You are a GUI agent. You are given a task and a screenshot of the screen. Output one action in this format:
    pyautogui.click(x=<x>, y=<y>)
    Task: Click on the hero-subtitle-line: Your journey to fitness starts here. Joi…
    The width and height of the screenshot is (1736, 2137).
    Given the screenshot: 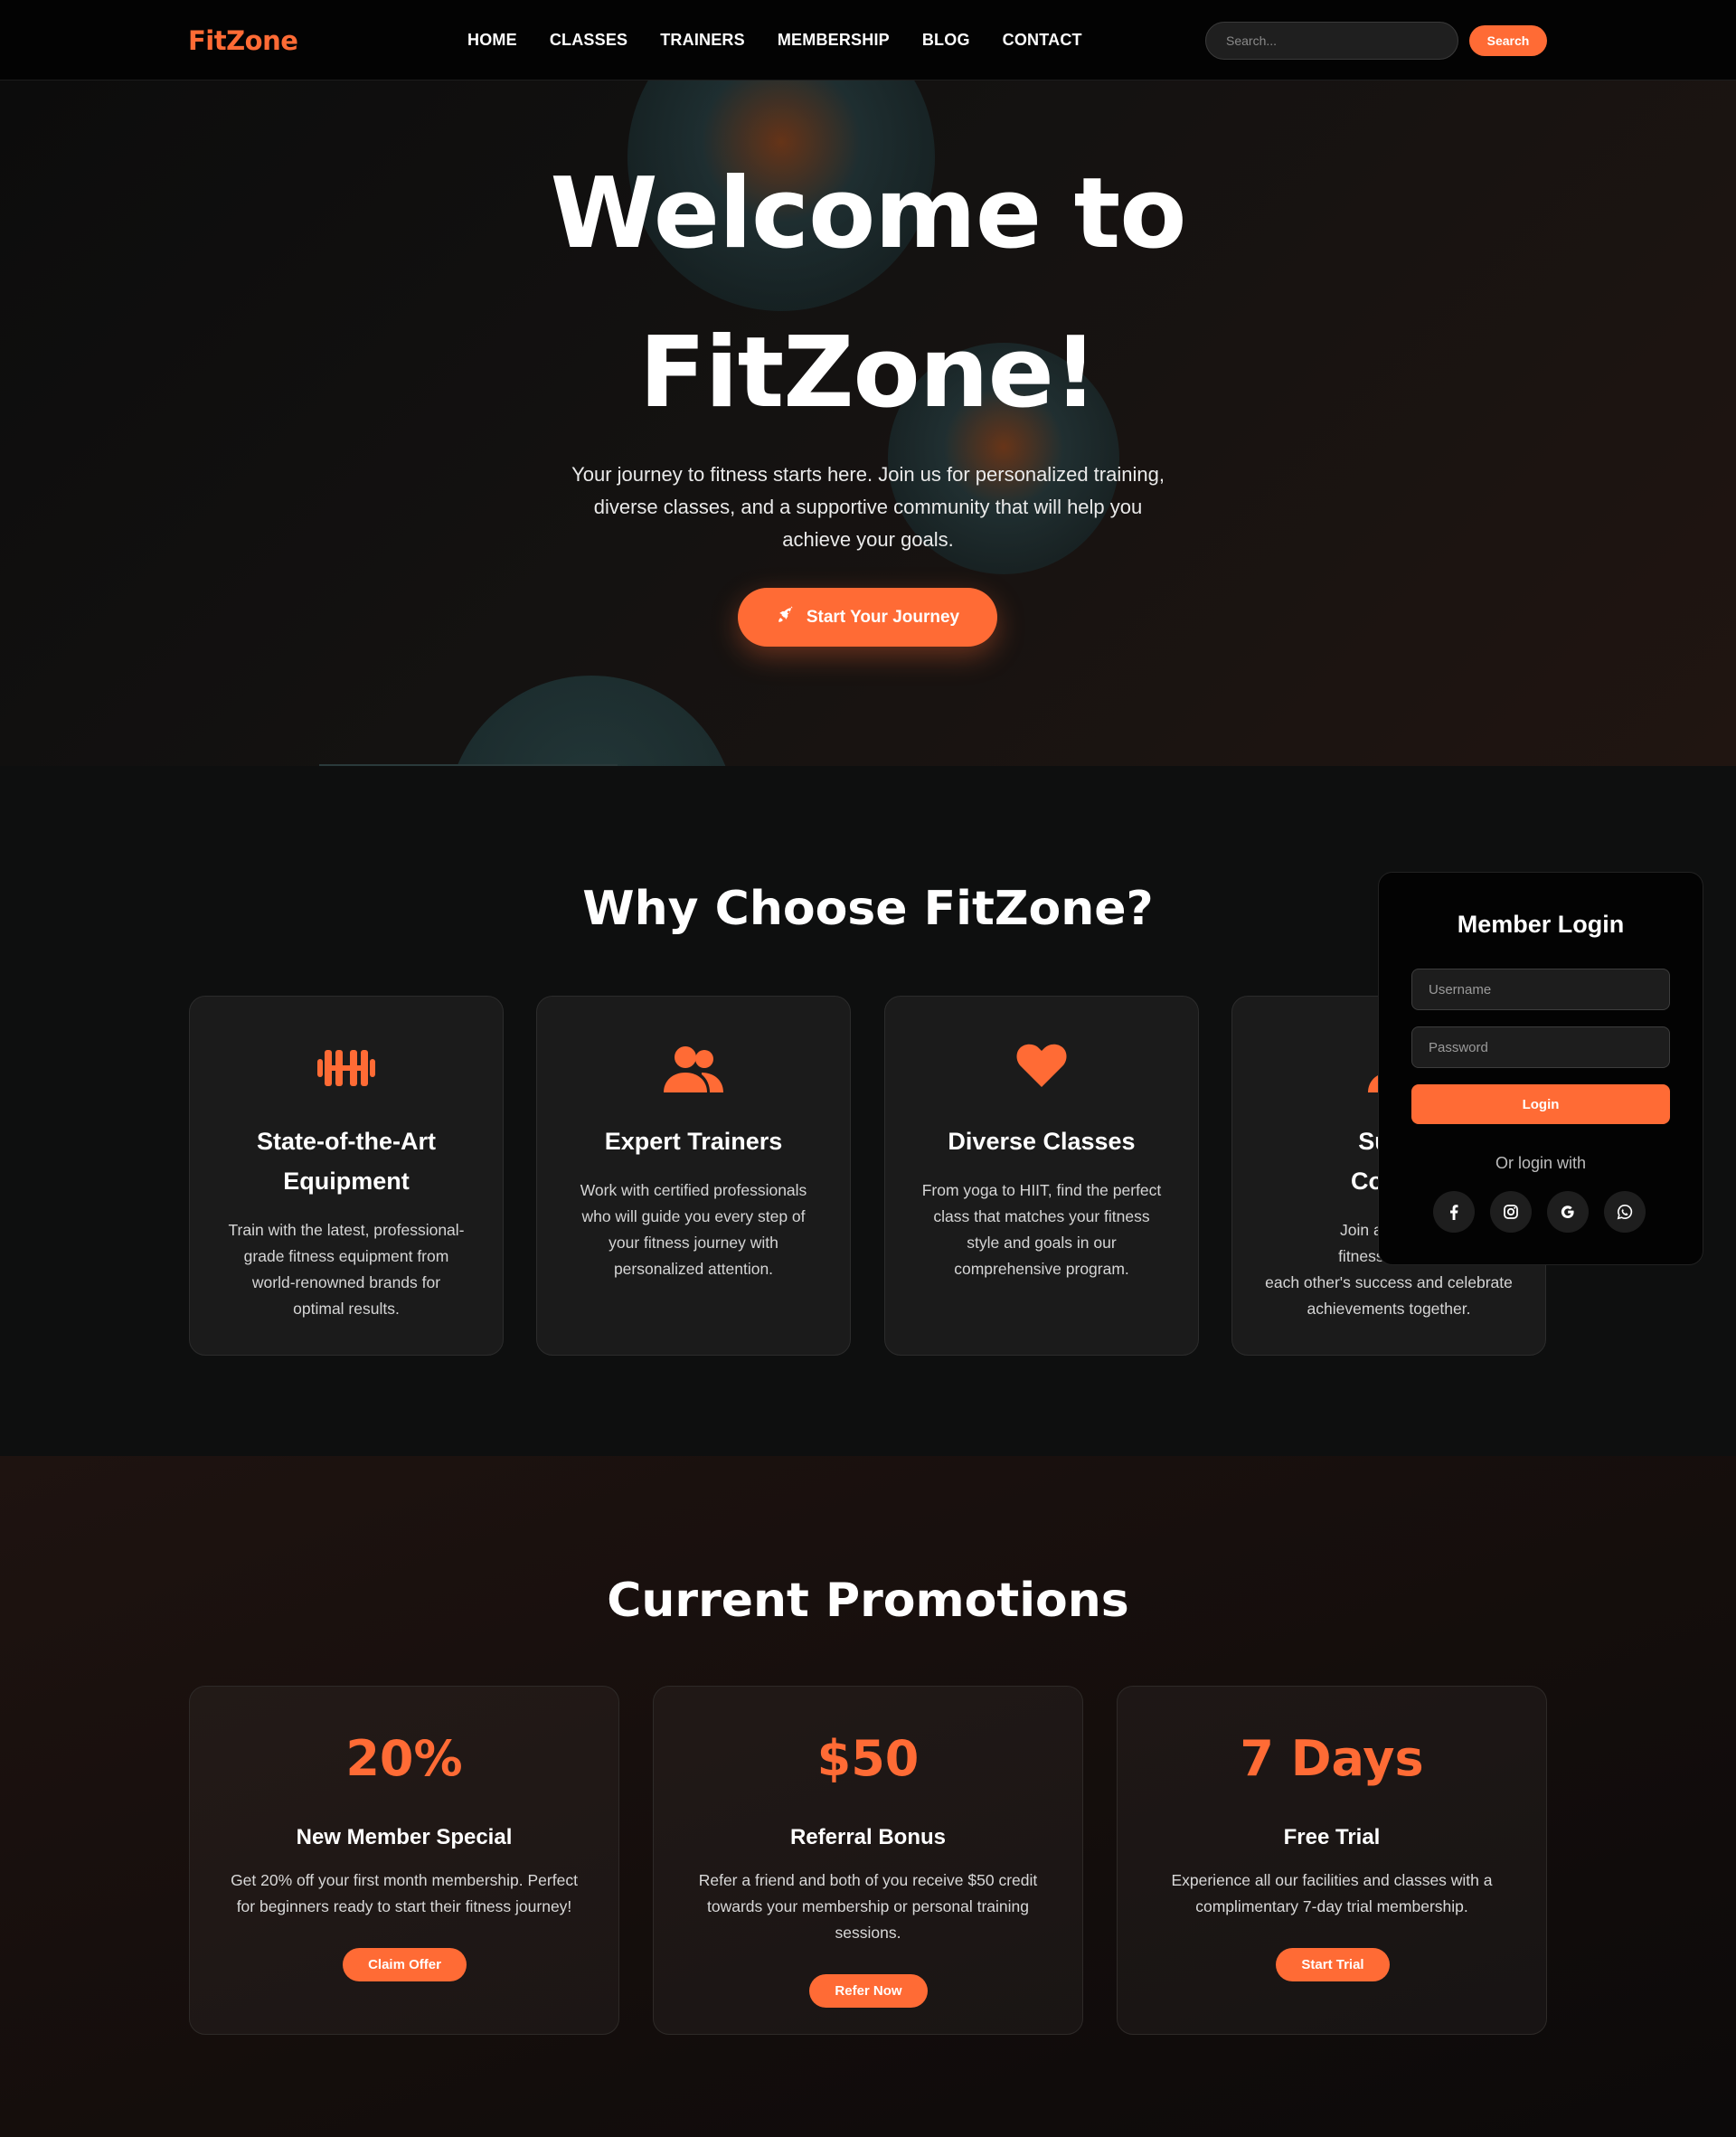 What is the action you would take?
    pyautogui.click(x=868, y=474)
    